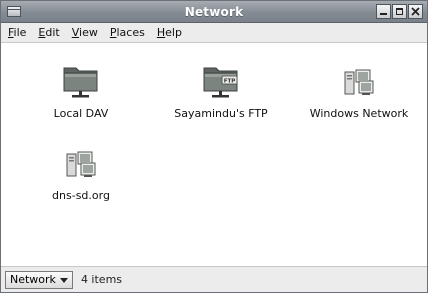 The height and width of the screenshot is (293, 428). What do you see at coordinates (20, 32) in the screenshot?
I see `menu-file-label: ile` at bounding box center [20, 32].